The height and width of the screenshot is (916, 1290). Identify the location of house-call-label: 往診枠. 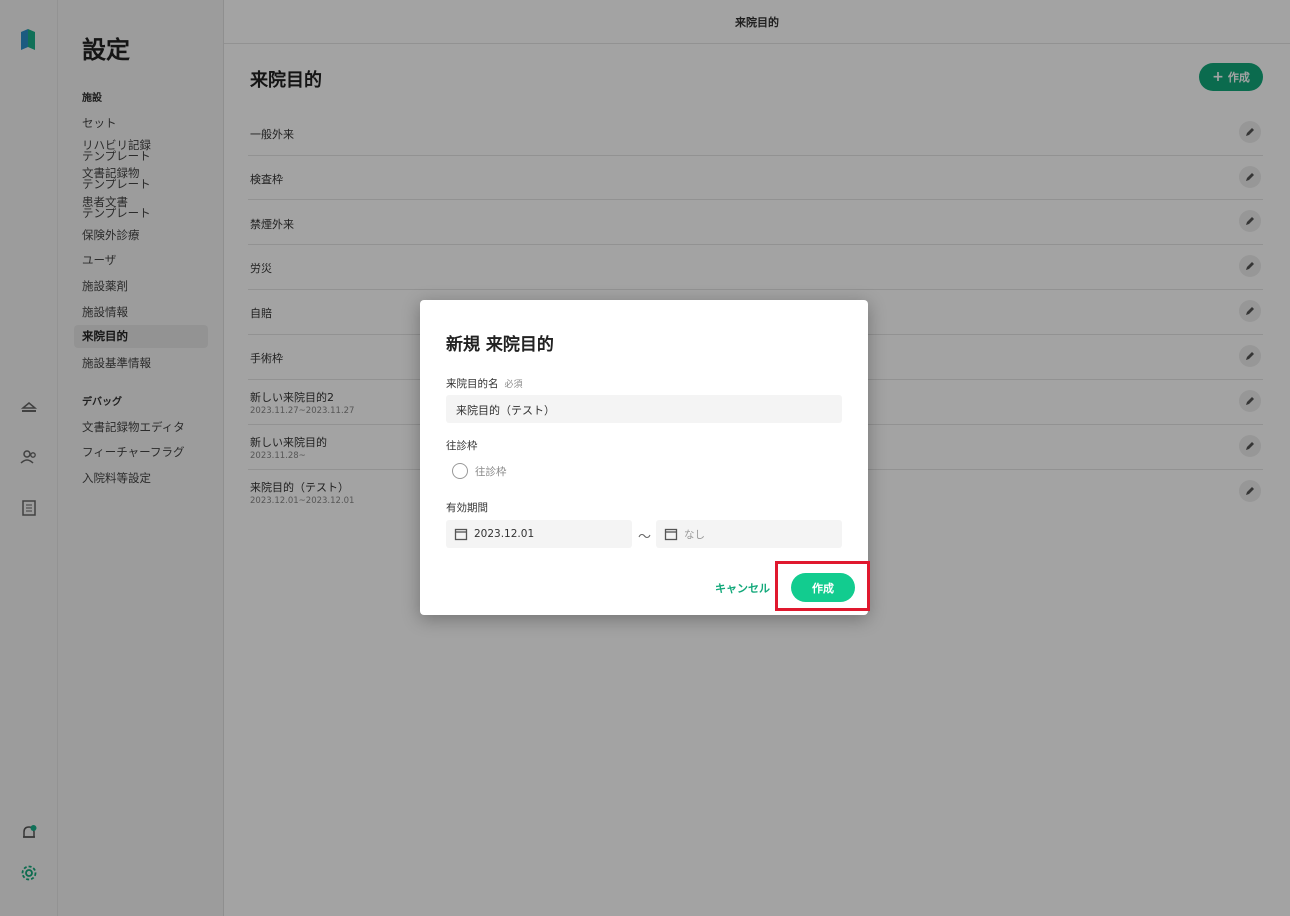
(462, 446).